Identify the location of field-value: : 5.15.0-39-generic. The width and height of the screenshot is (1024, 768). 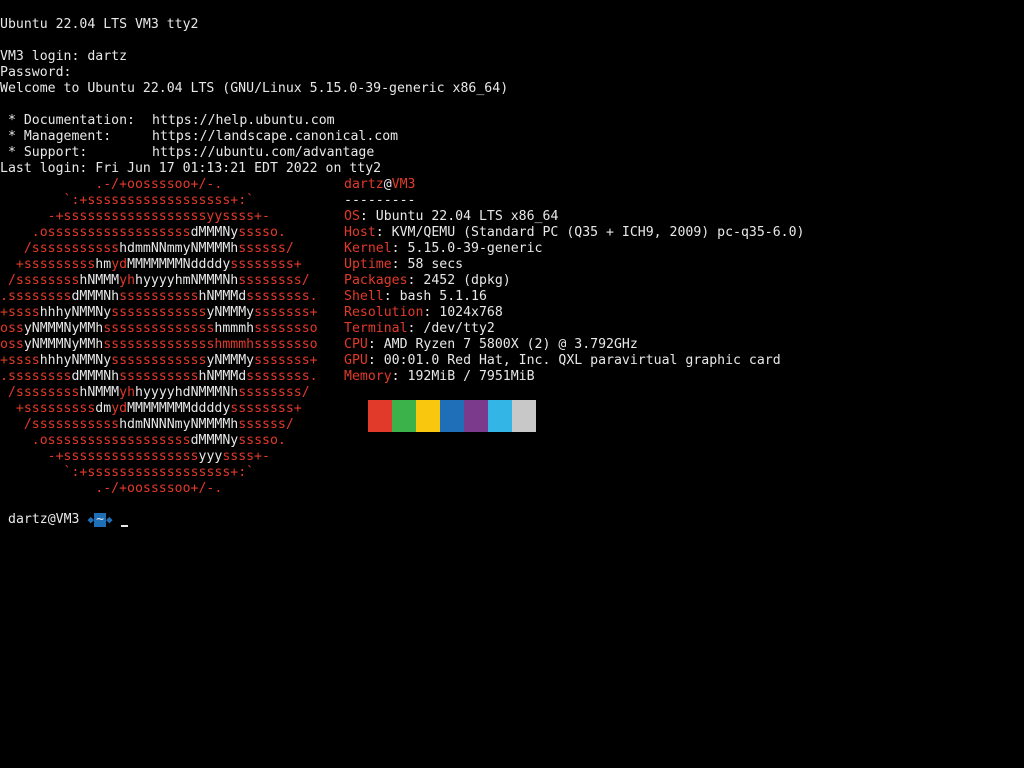
(467, 248).